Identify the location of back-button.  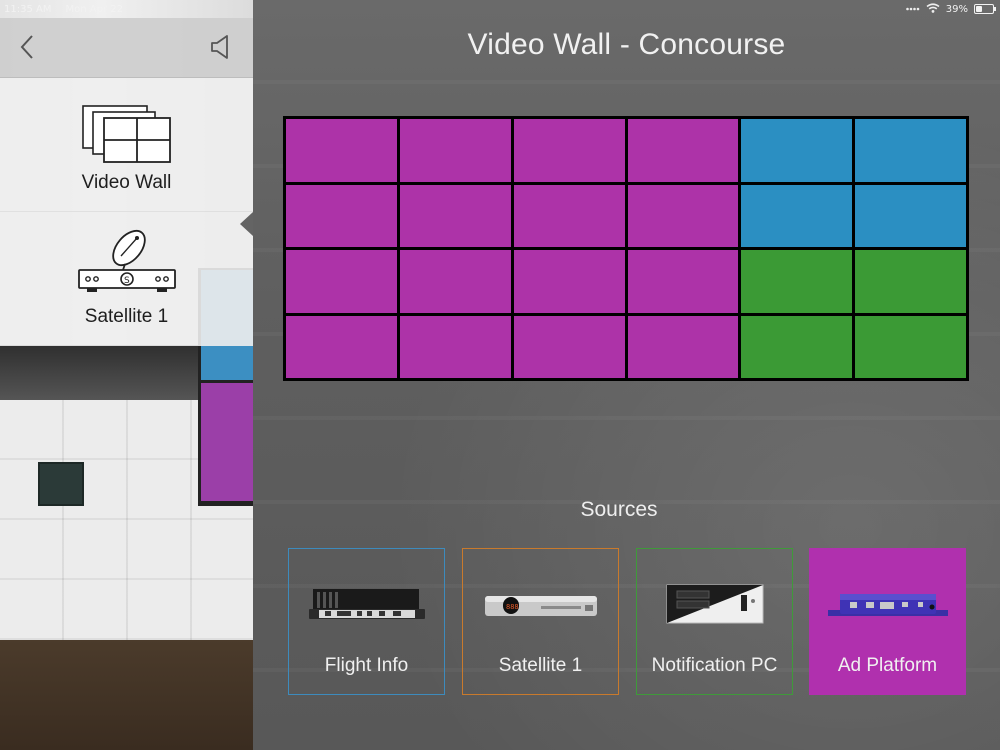
(27, 49).